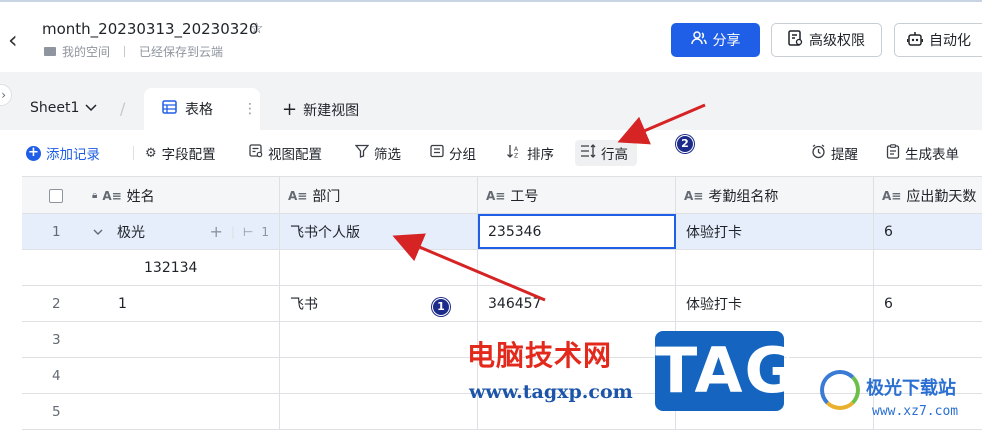  What do you see at coordinates (56, 375) in the screenshot?
I see `row-number: 4` at bounding box center [56, 375].